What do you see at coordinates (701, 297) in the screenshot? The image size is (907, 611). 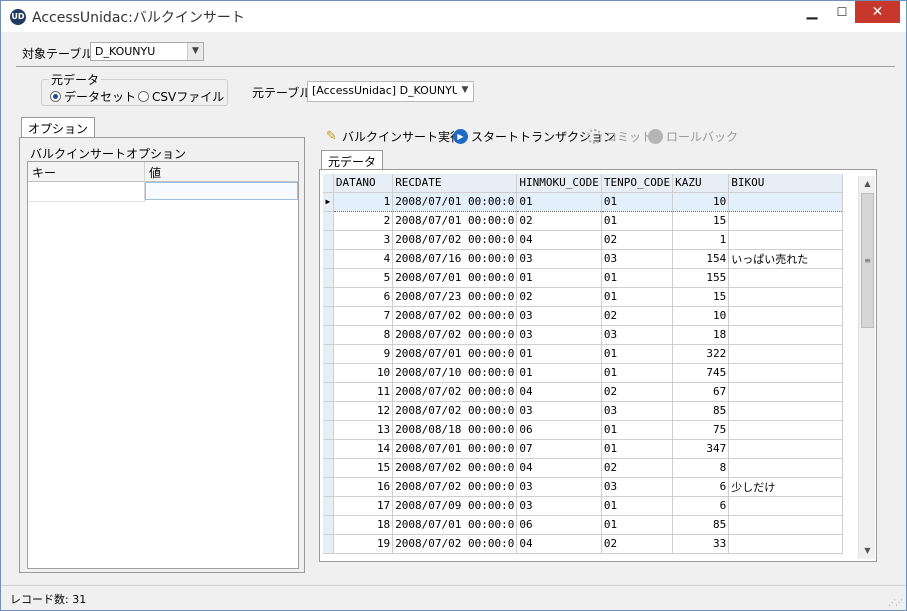 I see `cell-kazu: 15` at bounding box center [701, 297].